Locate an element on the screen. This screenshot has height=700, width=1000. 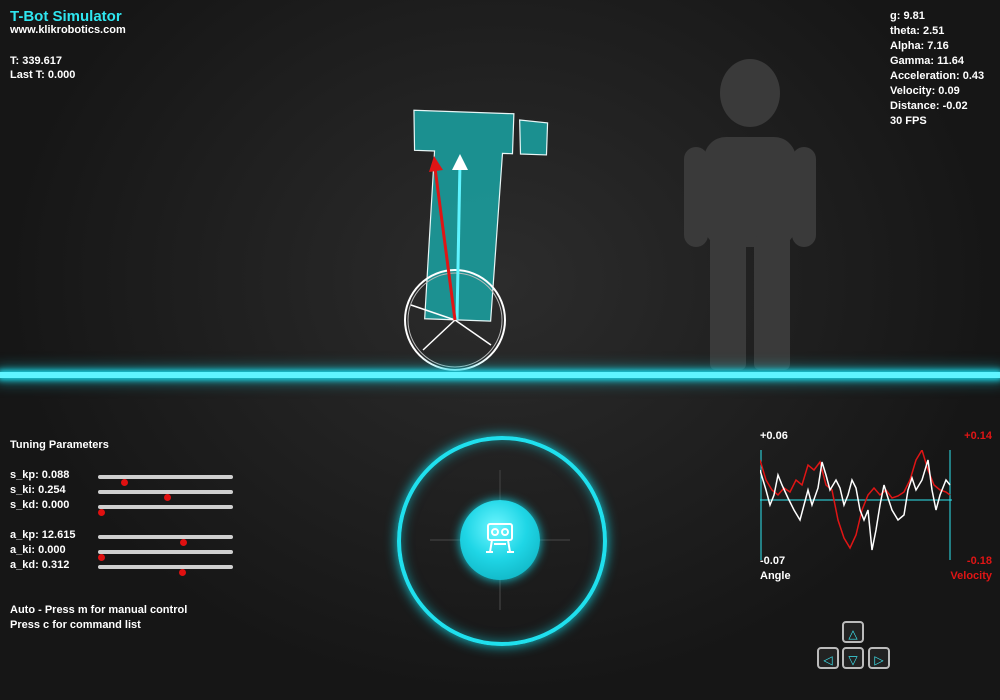
slider-s-kp: s_kp: 0.088 is located at coordinates (125, 477).